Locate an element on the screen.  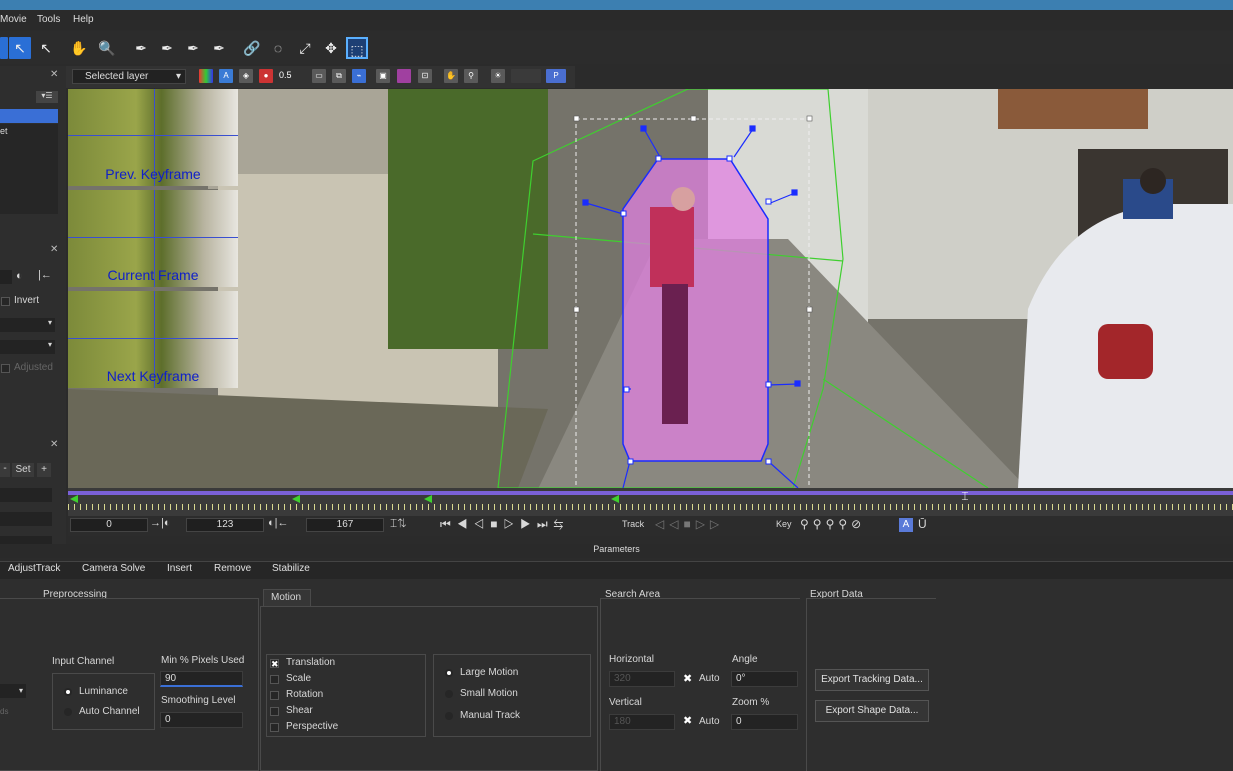
track-controls: ◁◁■▷▷ is located at coordinates (689, 524).